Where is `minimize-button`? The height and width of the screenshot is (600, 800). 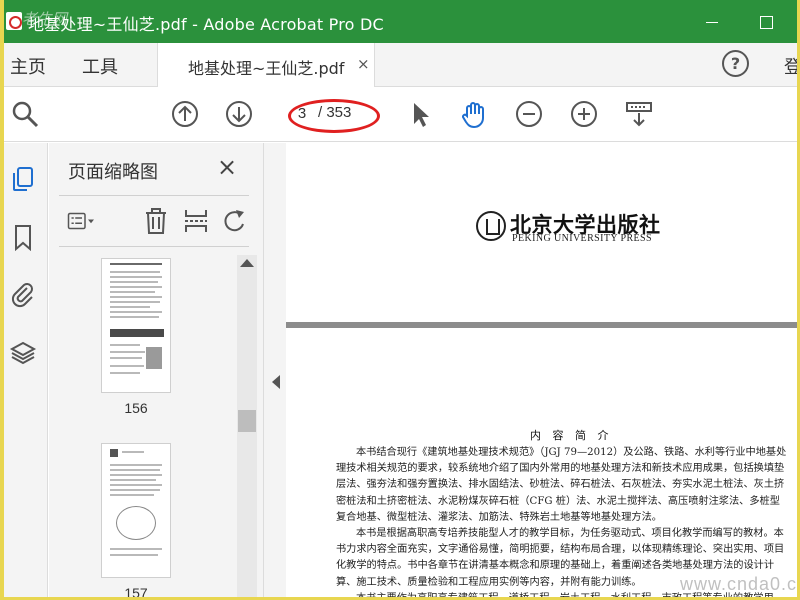
minimize-button is located at coordinates (712, 22).